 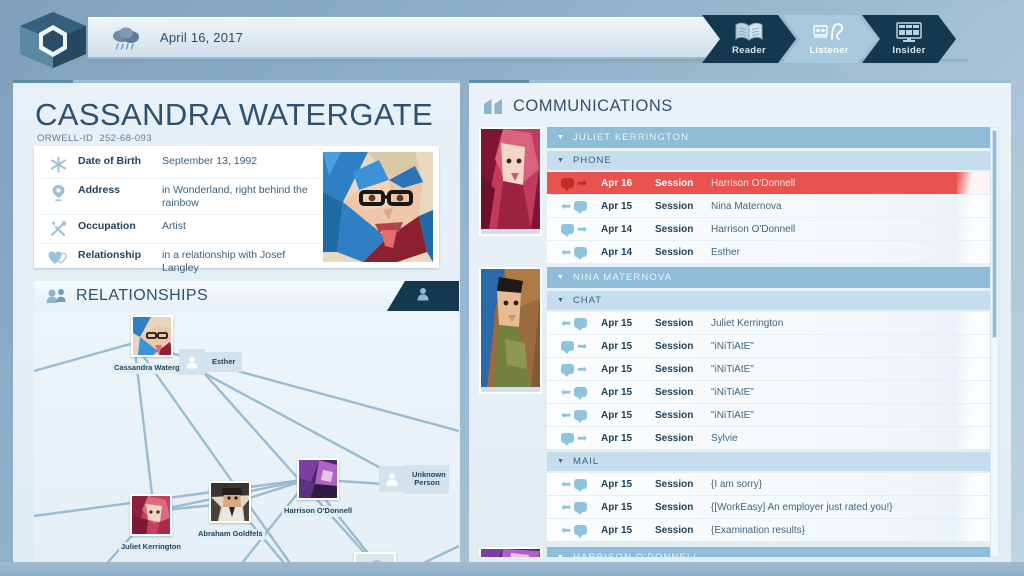 I want to click on graph-node-unknown-person: Unknown Person, so click(x=414, y=479).